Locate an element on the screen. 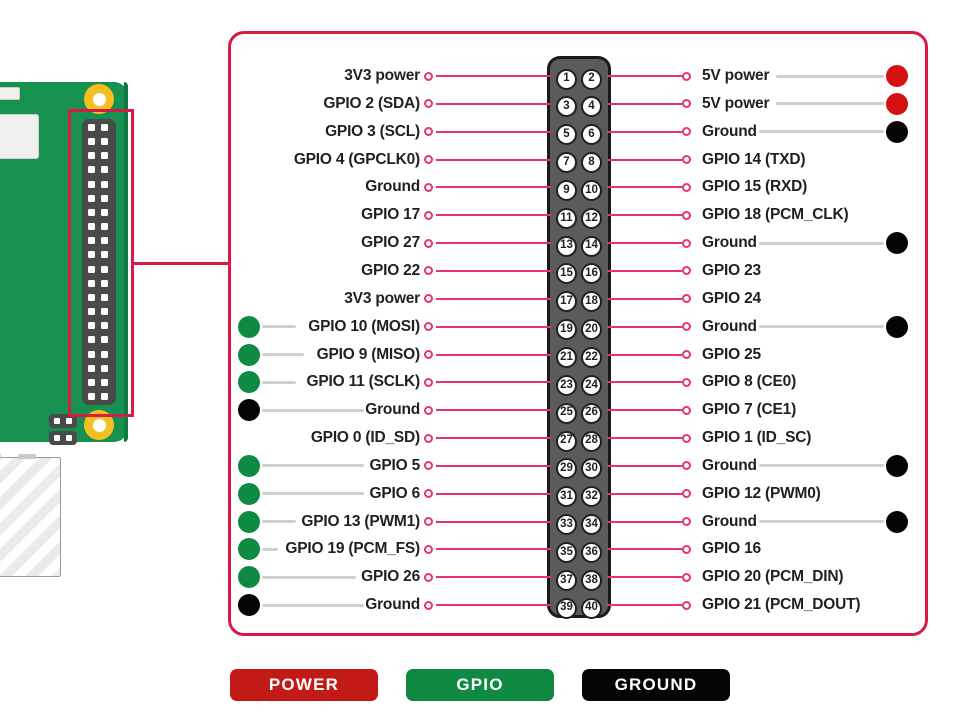  legend: POWER GPIO GROUND is located at coordinates (480, 685).